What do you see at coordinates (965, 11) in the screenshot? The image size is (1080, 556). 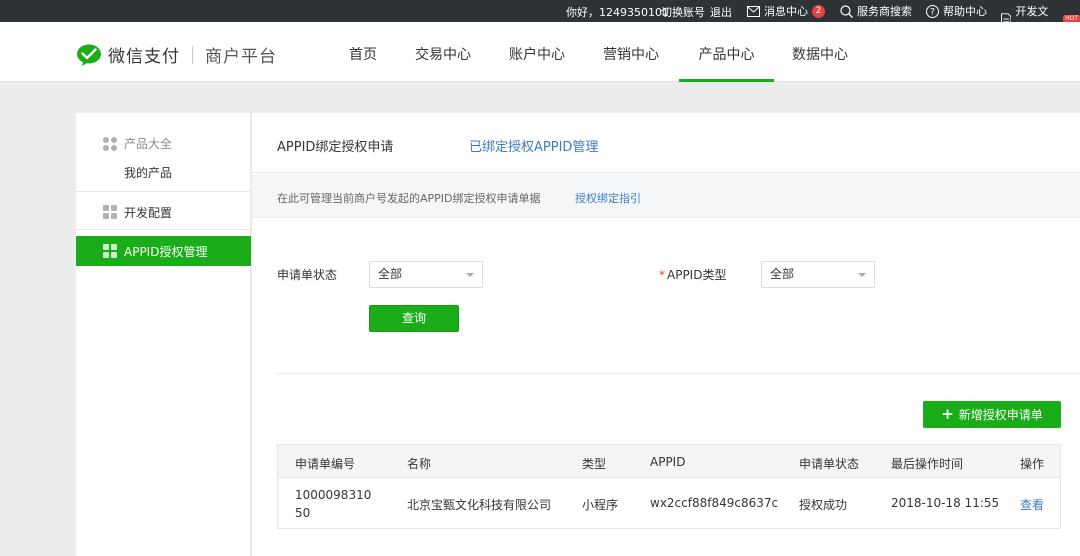 I see `help-center-label: 帮助中心` at bounding box center [965, 11].